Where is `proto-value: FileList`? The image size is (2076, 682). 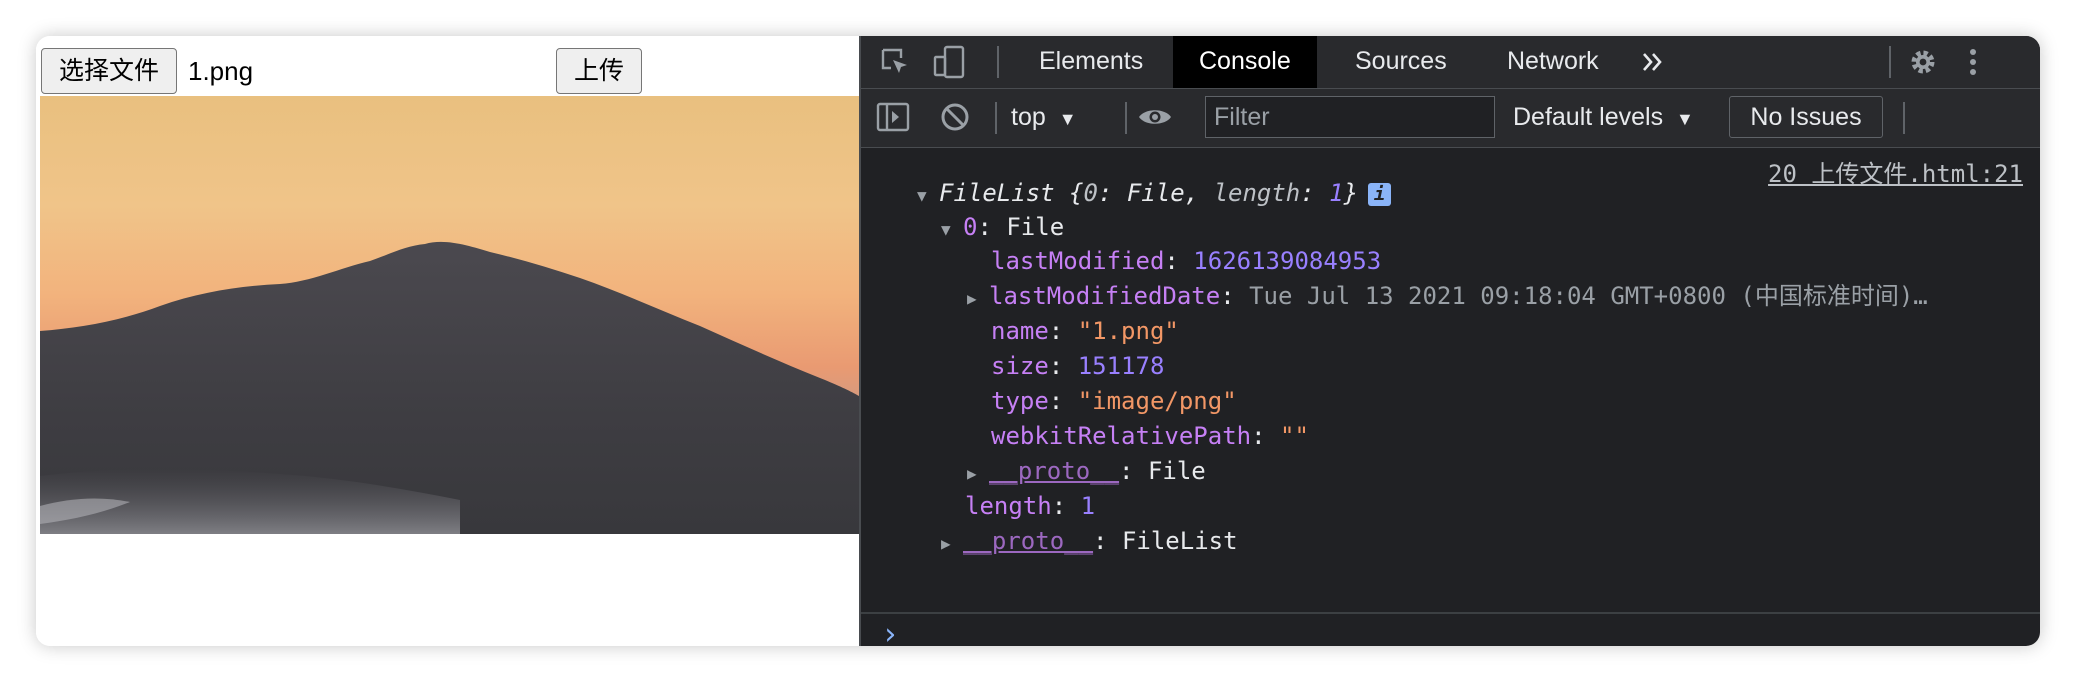
proto-value: FileList is located at coordinates (1179, 541).